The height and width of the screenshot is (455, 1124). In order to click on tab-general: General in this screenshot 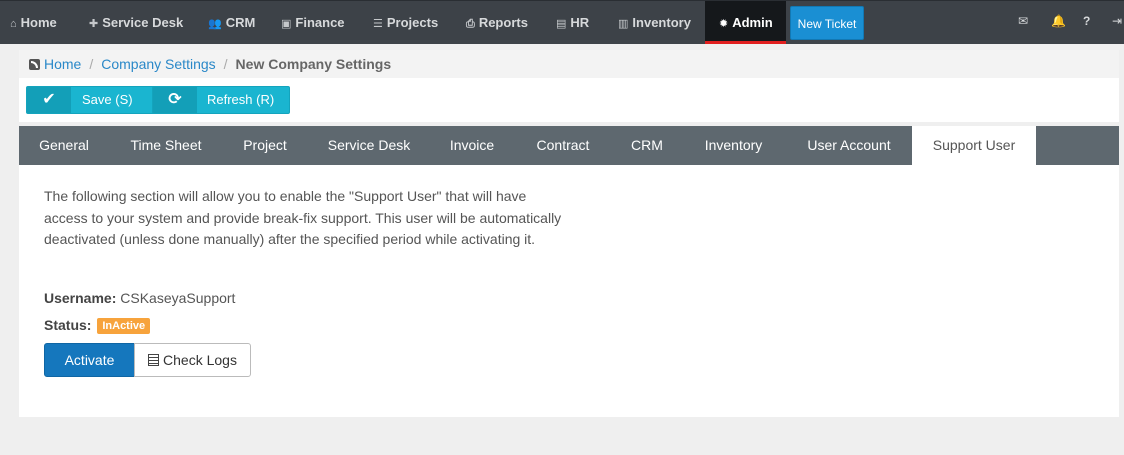, I will do `click(64, 145)`.